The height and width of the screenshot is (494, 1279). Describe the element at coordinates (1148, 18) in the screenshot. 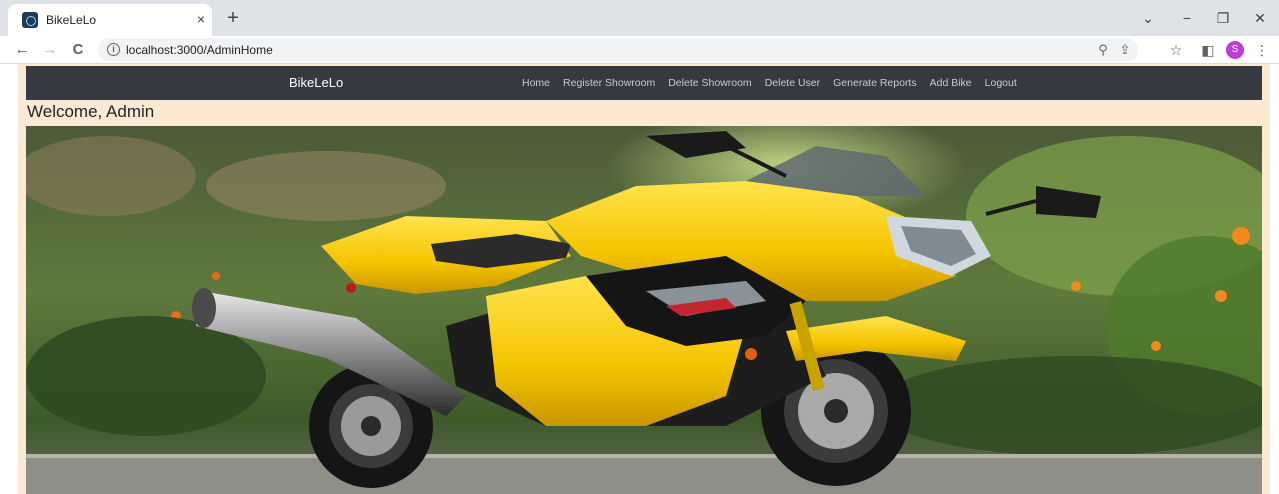

I see `tab-search-icon: ⌄` at that location.